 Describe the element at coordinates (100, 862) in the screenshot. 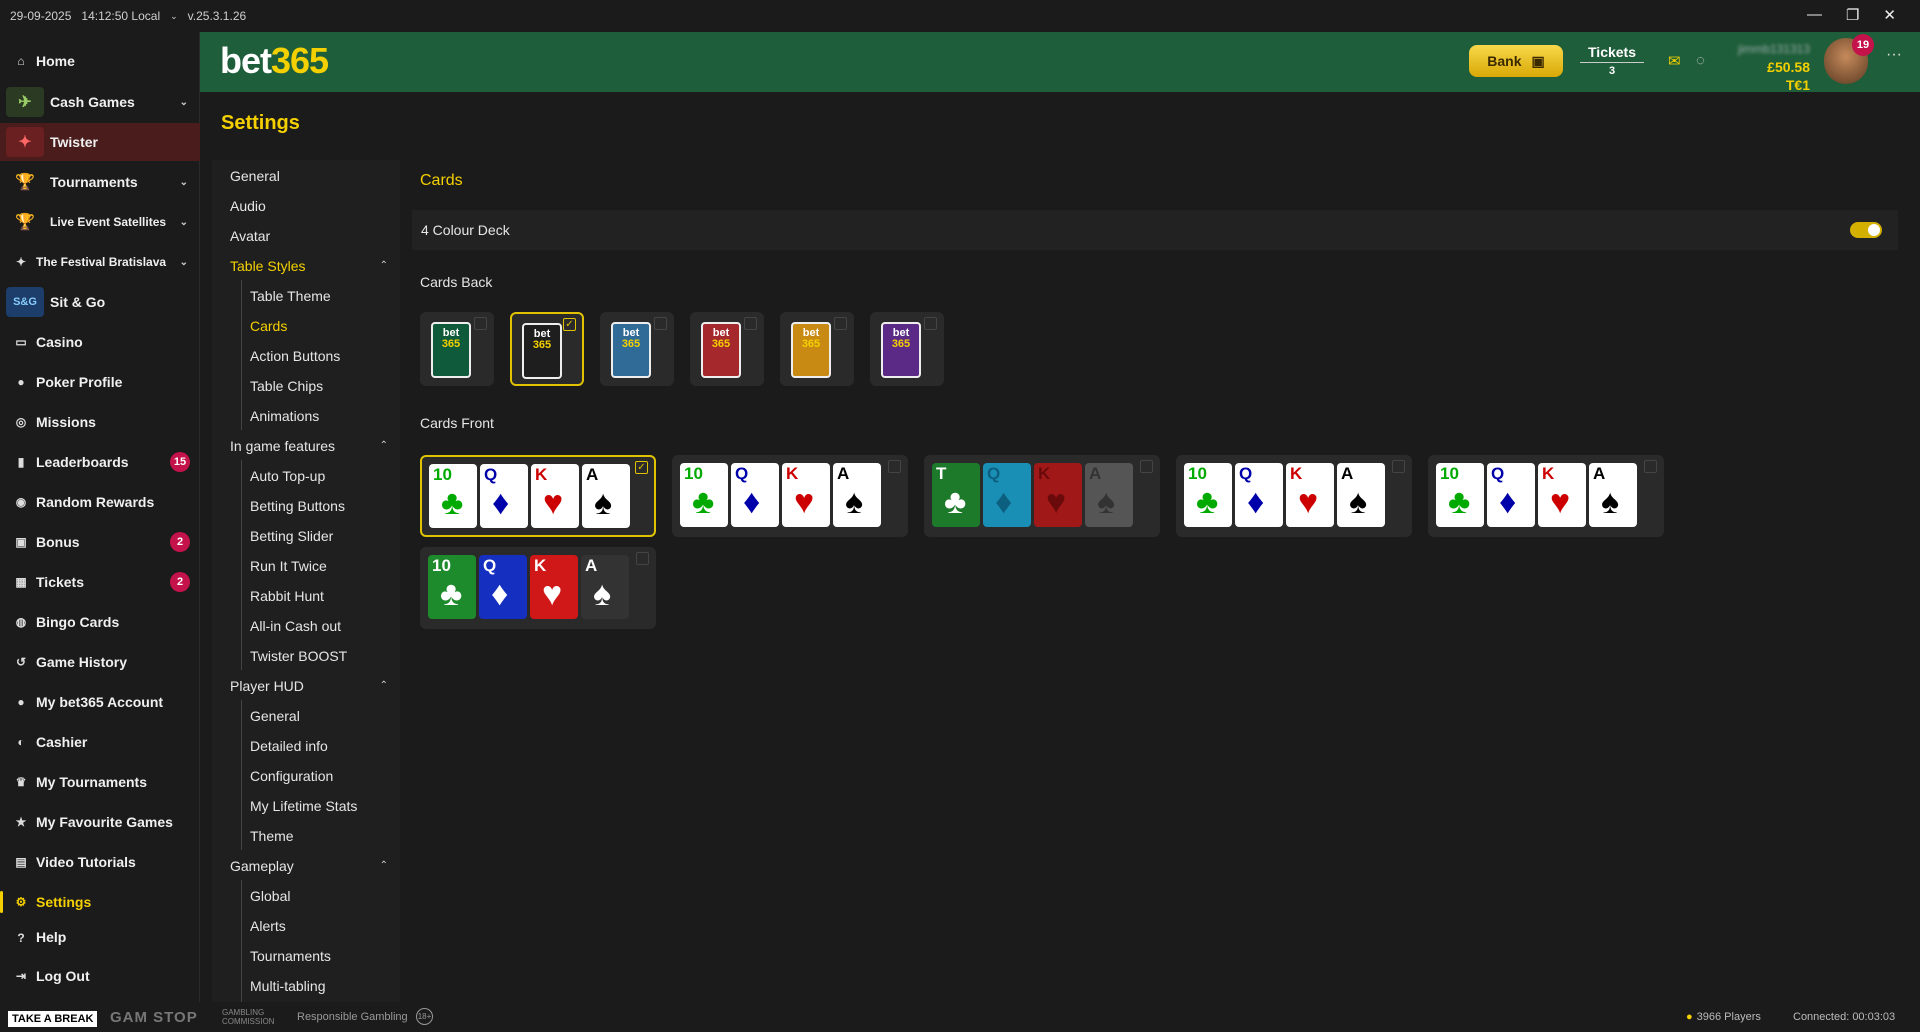

I see `sidebar-item-video-tutorials: ▤ Video Tutorials` at that location.